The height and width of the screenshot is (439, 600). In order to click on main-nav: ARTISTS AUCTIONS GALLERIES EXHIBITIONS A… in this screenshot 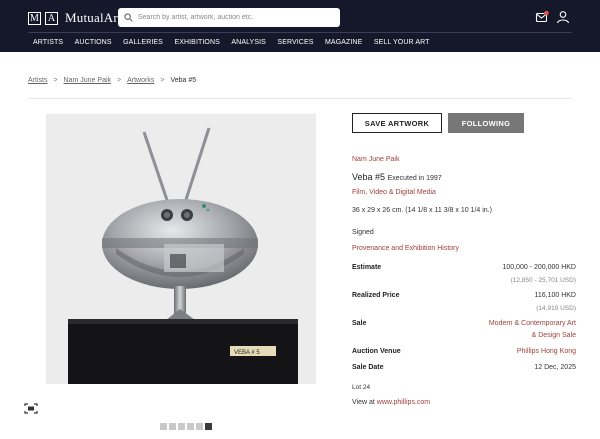, I will do `click(300, 42)`.